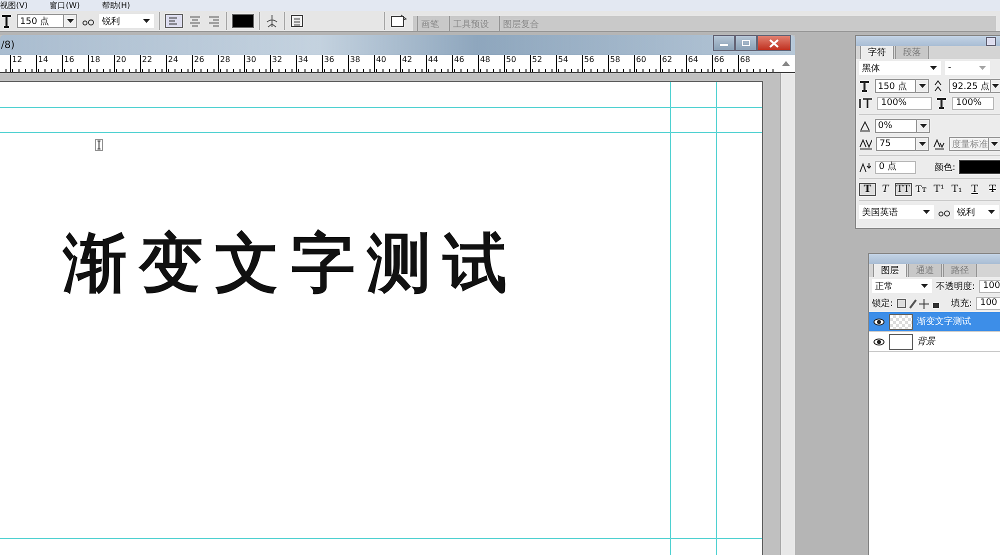 The width and height of the screenshot is (1000, 555). I want to click on text-style-button: Tт, so click(921, 190).